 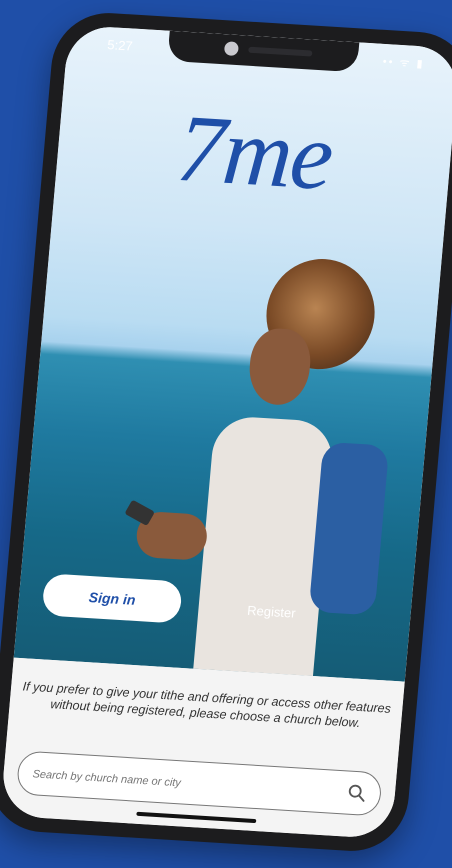 I want to click on backpack, so click(x=349, y=528).